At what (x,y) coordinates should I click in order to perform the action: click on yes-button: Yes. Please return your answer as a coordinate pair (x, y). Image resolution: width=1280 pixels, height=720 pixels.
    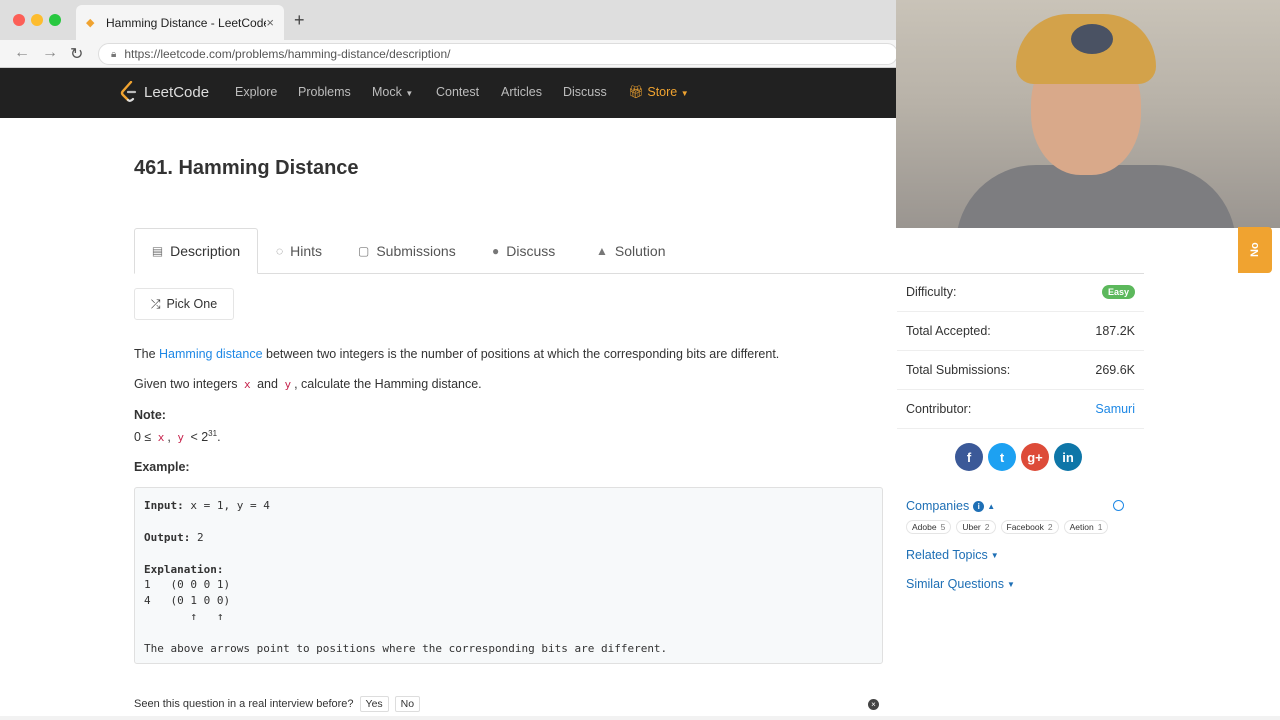
    Looking at the image, I should click on (374, 704).